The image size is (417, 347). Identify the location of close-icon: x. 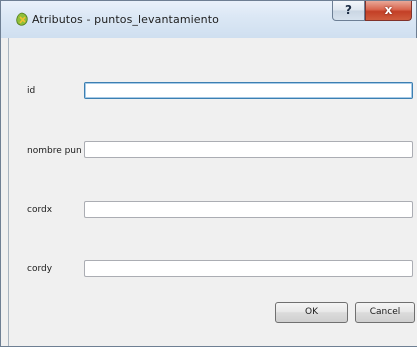
(388, 10).